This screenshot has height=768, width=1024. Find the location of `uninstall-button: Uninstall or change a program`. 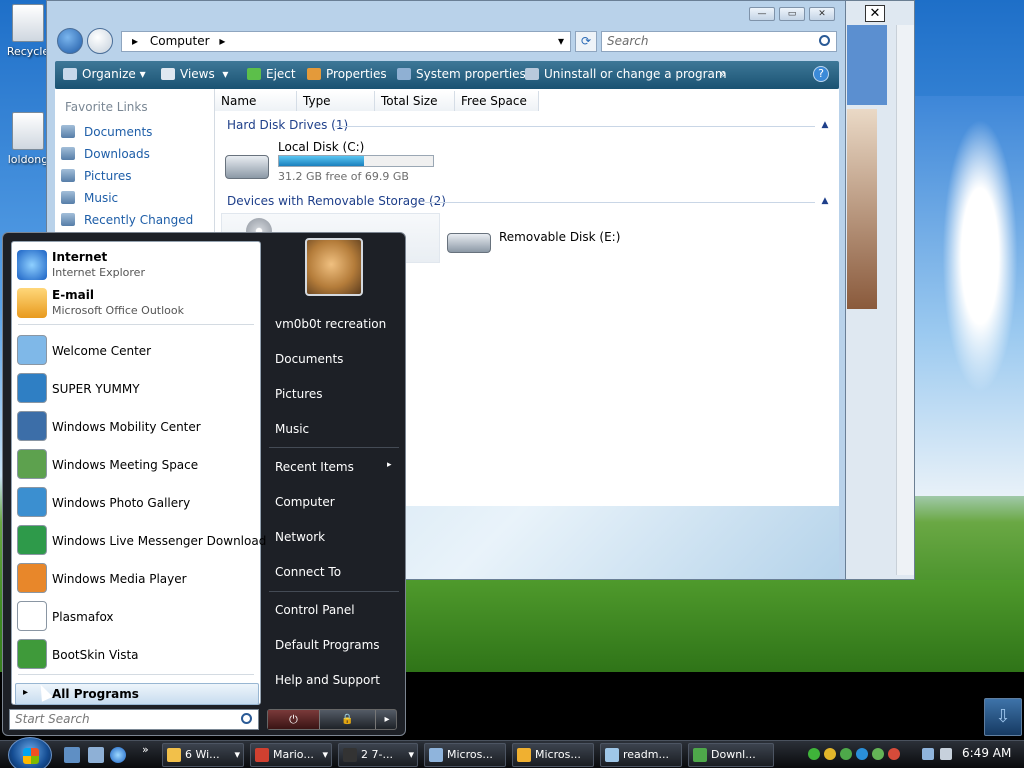

uninstall-button: Uninstall or change a program is located at coordinates (626, 74).